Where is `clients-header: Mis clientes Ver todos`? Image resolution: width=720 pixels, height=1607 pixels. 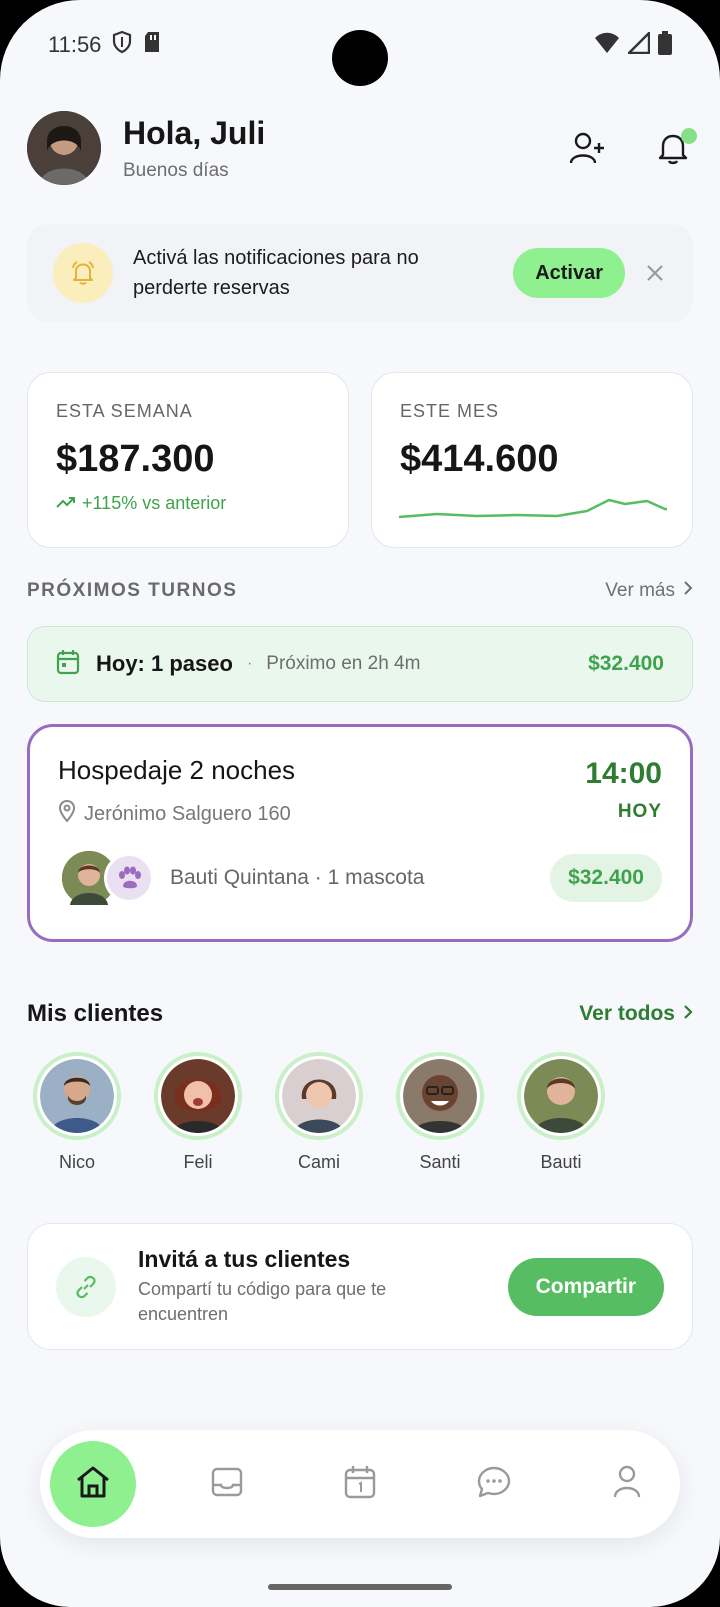
clients-header: Mis clientes Ver todos is located at coordinates (360, 1014).